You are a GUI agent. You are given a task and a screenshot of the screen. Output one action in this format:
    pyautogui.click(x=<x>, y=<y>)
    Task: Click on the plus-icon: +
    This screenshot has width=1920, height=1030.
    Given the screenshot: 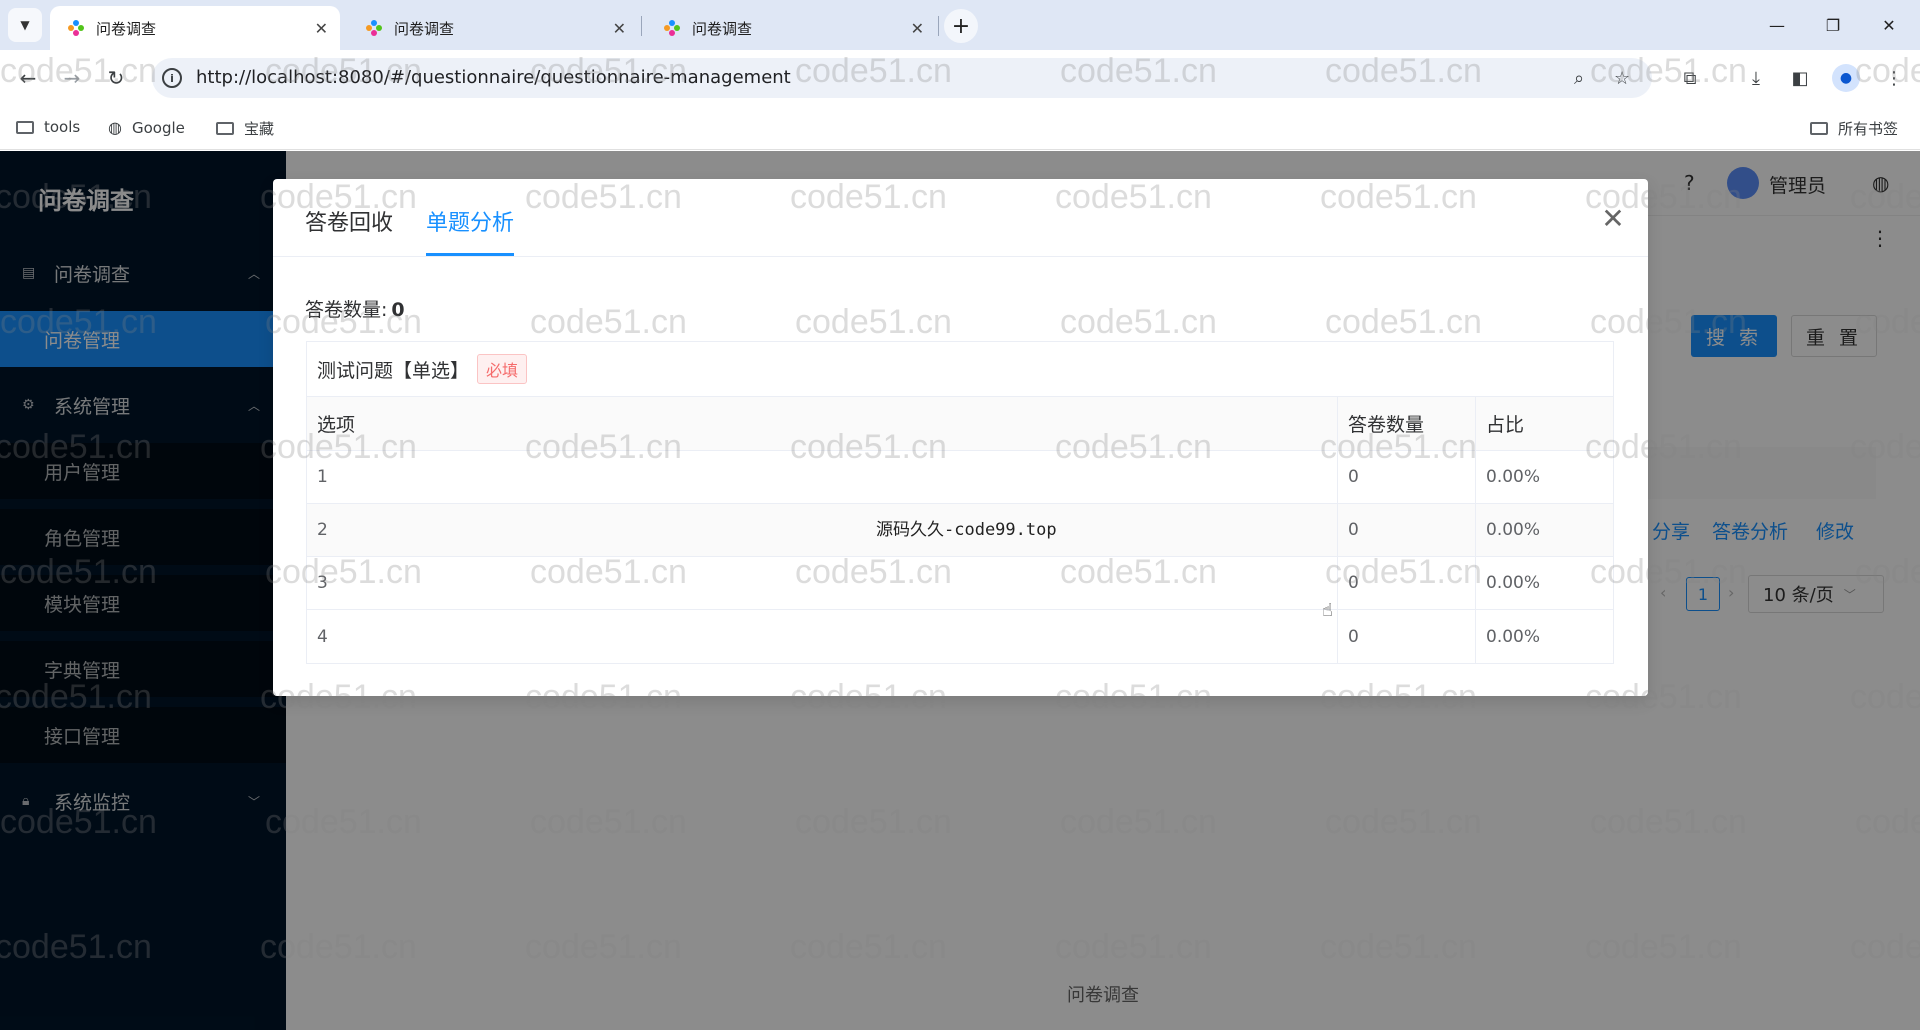 What is the action you would take?
    pyautogui.click(x=961, y=26)
    